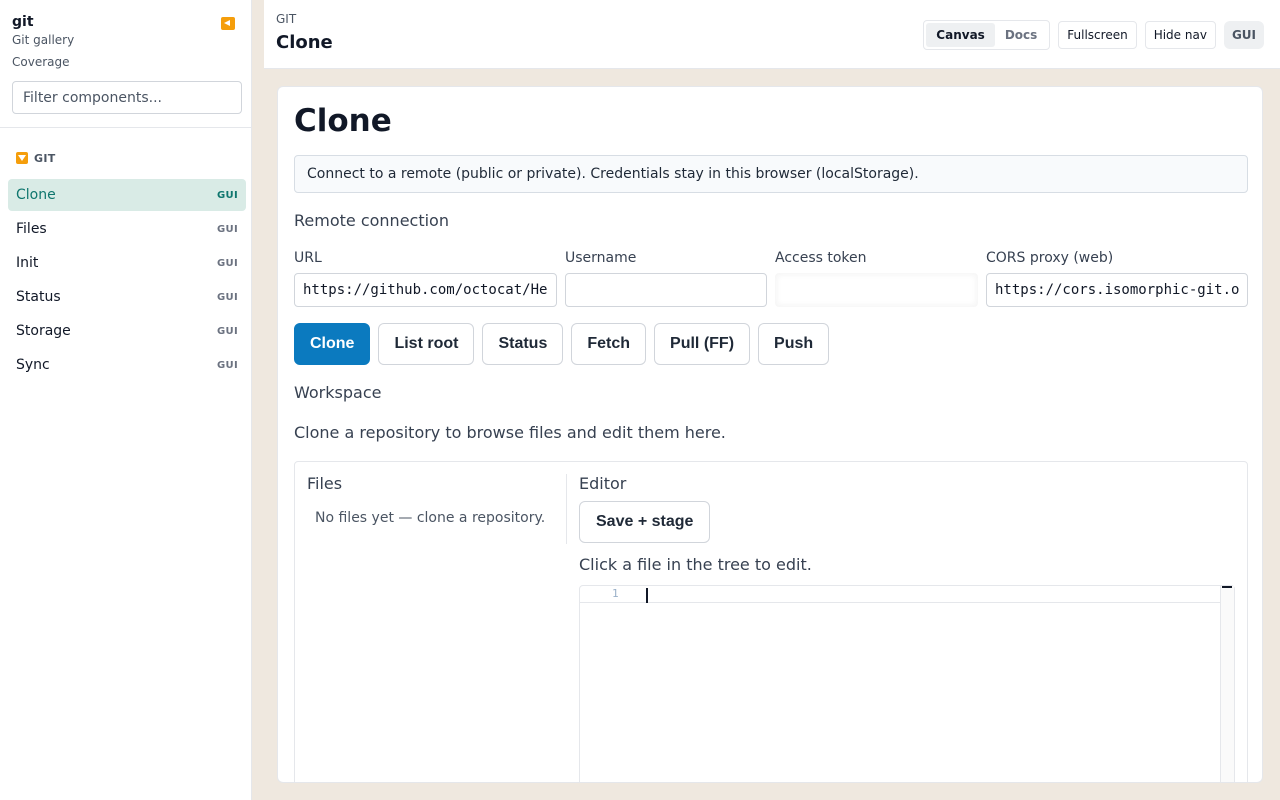 This screenshot has height=800, width=1280. Describe the element at coordinates (876, 290) in the screenshot. I see `access-token-input` at that location.